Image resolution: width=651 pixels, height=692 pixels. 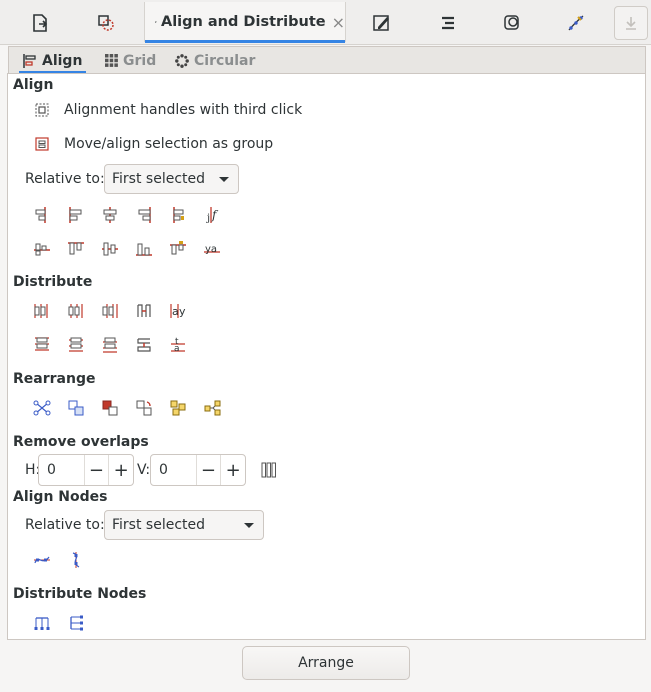 I want to click on align-left-anchor-icon, so click(x=178, y=215).